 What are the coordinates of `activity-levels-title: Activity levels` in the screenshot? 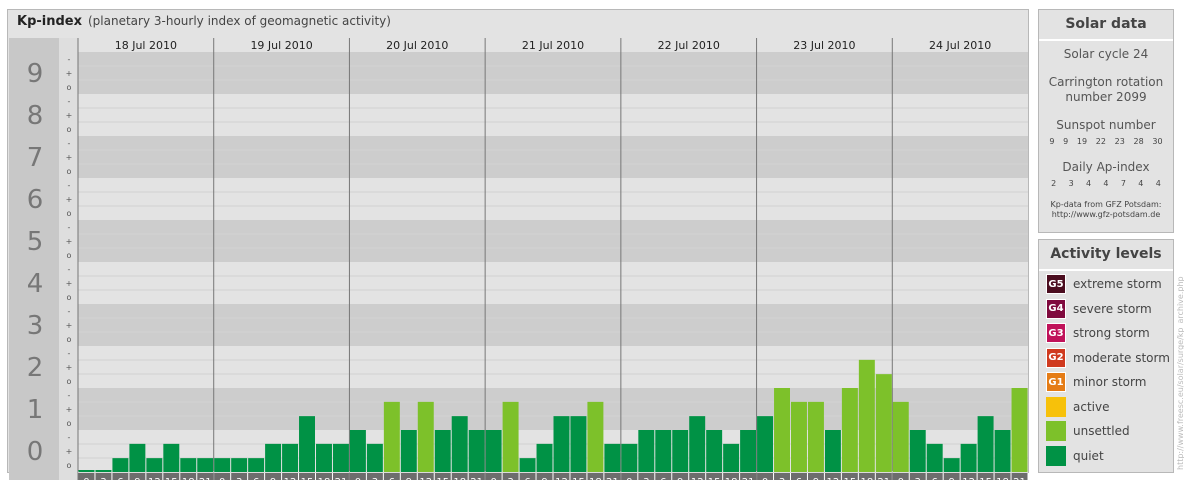 It's located at (1106, 255).